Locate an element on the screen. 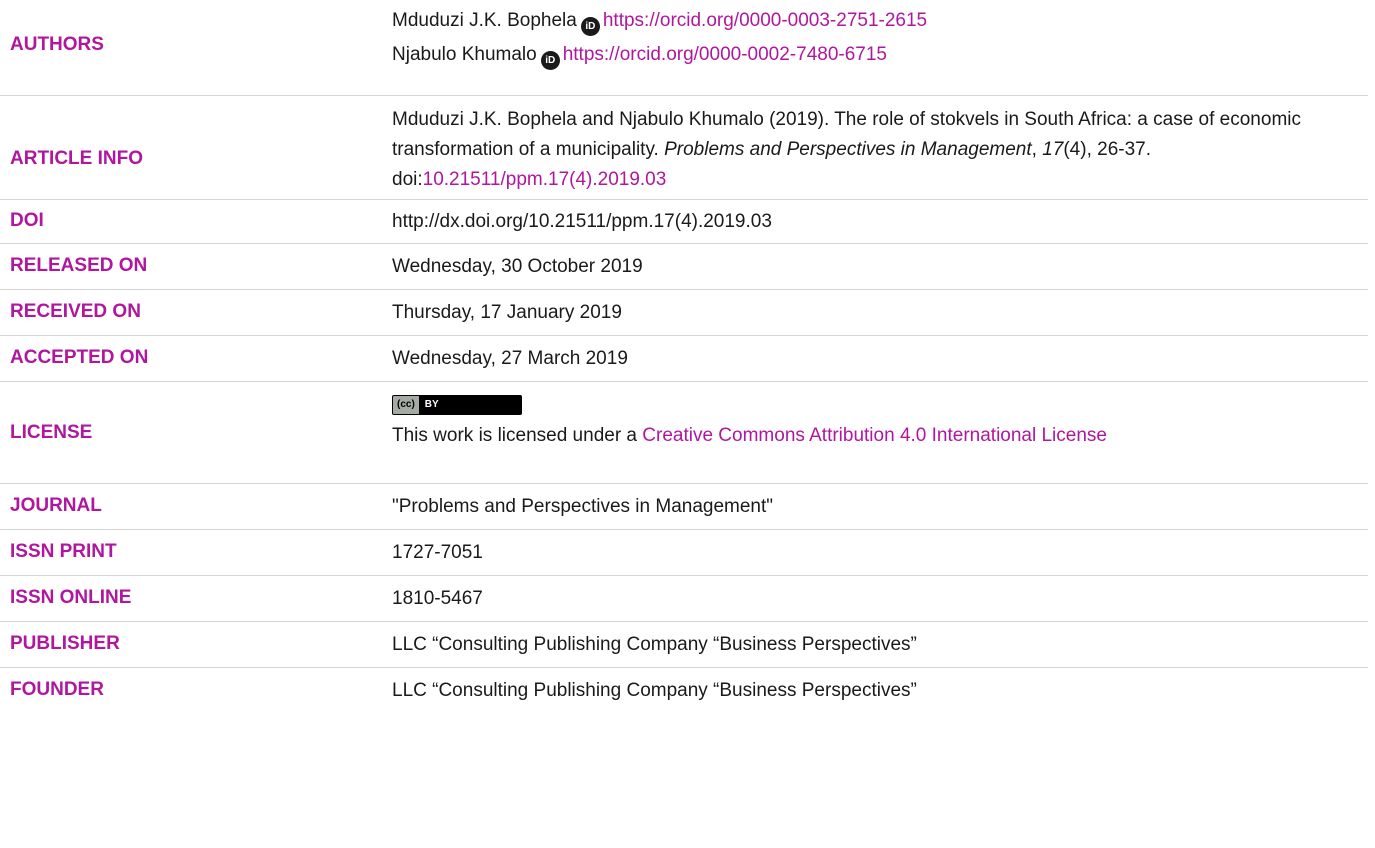 This screenshot has height=848, width=1375. received-value: Thursday, 17 January 2019 is located at coordinates (507, 312).